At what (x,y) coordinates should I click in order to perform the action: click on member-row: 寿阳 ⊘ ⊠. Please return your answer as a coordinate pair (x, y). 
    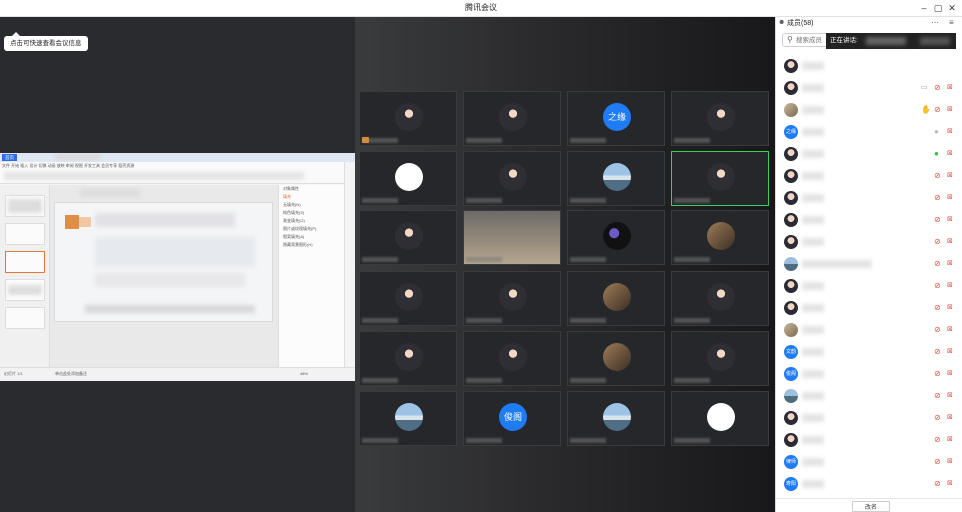
    Looking at the image, I should click on (869, 484).